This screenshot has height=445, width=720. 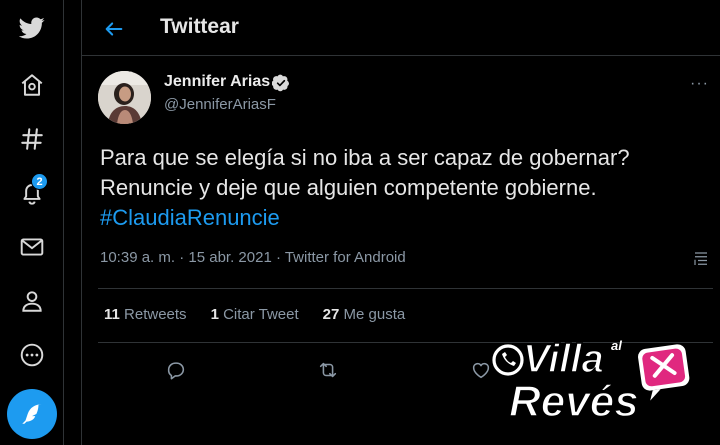 What do you see at coordinates (155, 314) in the screenshot?
I see `retweets-label: Retweets` at bounding box center [155, 314].